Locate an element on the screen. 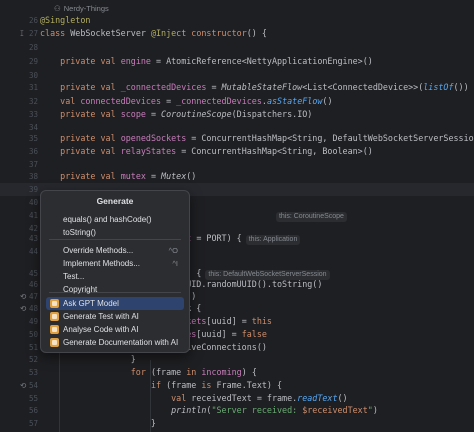 This screenshot has height=432, width=474. line-number: 33 is located at coordinates (33, 114).